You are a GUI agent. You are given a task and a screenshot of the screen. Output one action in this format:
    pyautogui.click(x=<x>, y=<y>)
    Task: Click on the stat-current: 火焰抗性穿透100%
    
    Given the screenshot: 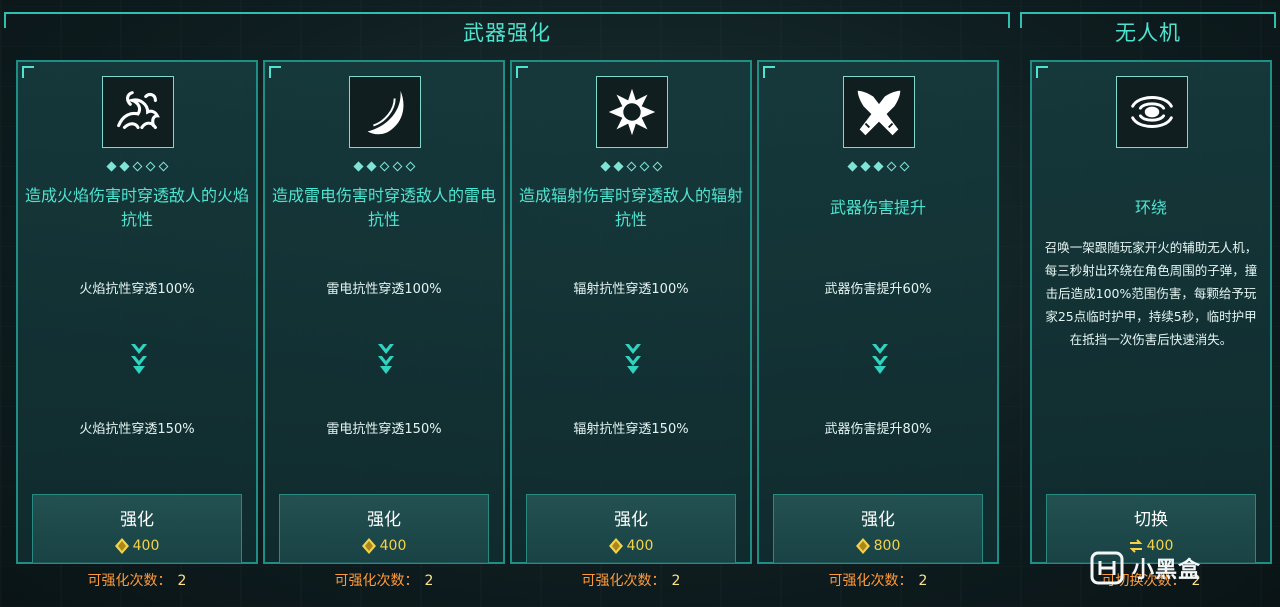 What is the action you would take?
    pyautogui.click(x=137, y=289)
    